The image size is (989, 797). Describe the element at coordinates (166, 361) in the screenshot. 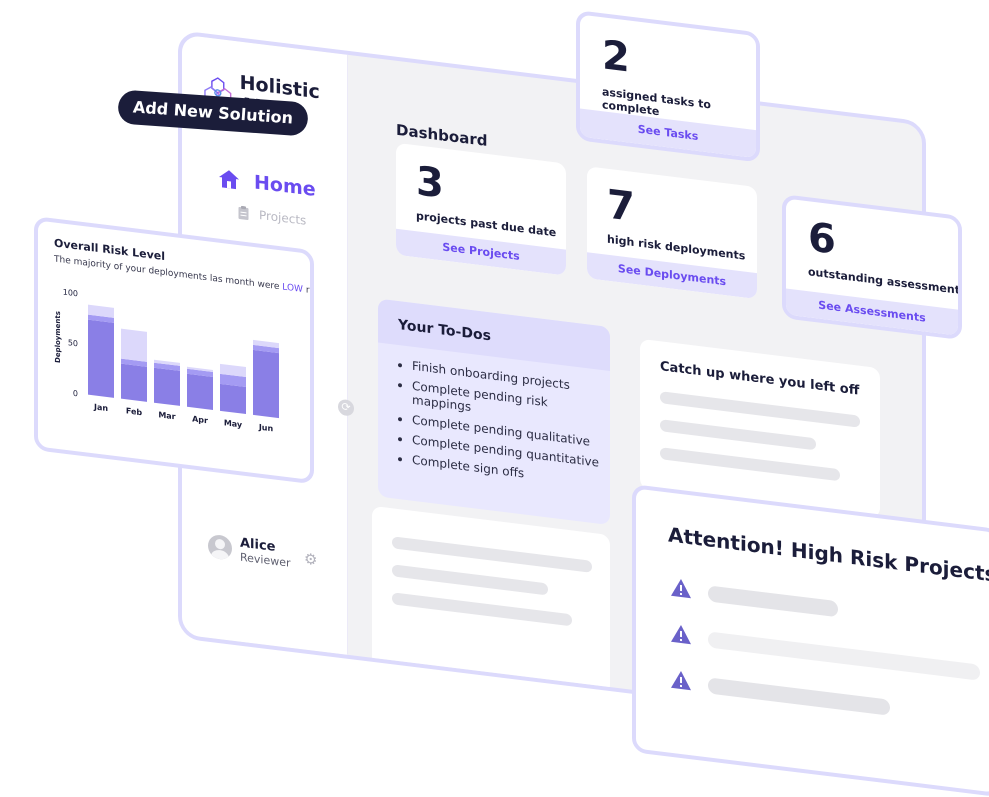

I see `risk-bar-chart: 0 50 100 Deployments Jan Feb Mar Apr May Jun` at that location.